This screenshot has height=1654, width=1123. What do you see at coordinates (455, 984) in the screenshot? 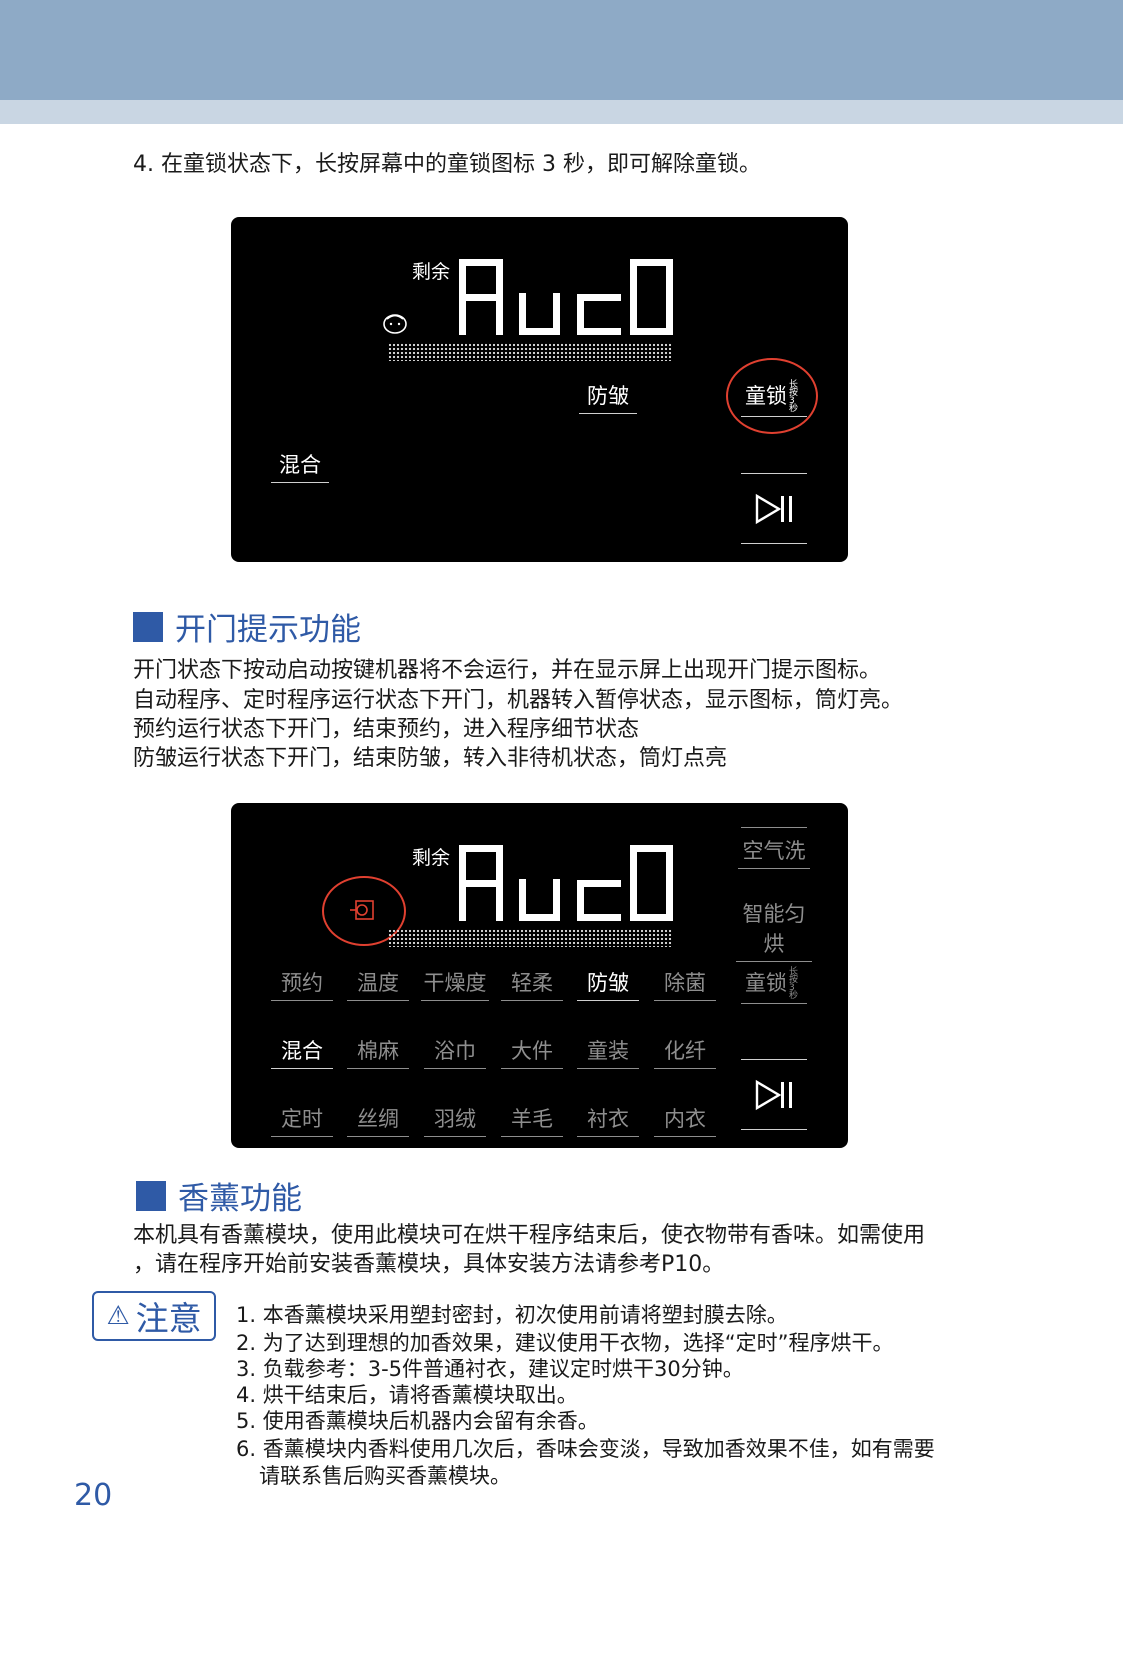
I see `program-dryness: 干燥度` at bounding box center [455, 984].